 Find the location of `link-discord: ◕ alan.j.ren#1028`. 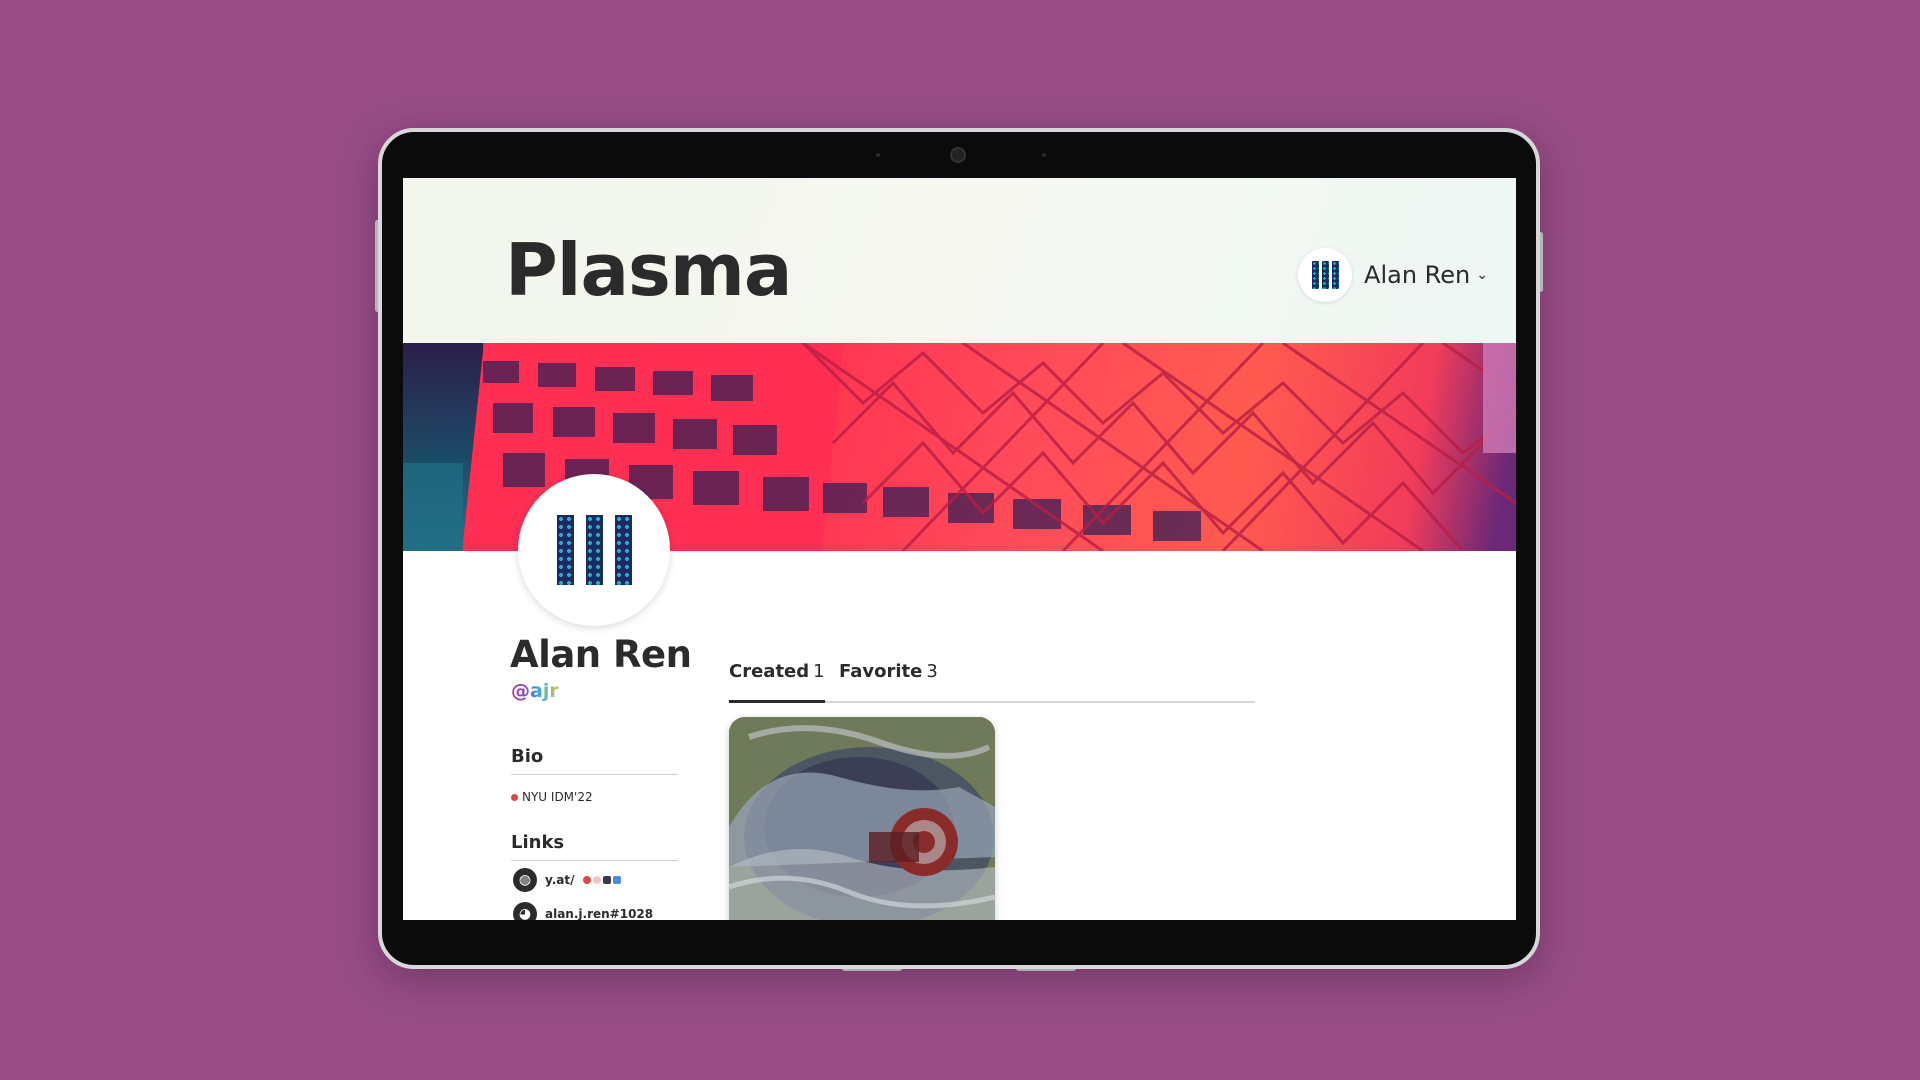

link-discord: ◕ alan.j.ren#1028 is located at coordinates (583, 911).